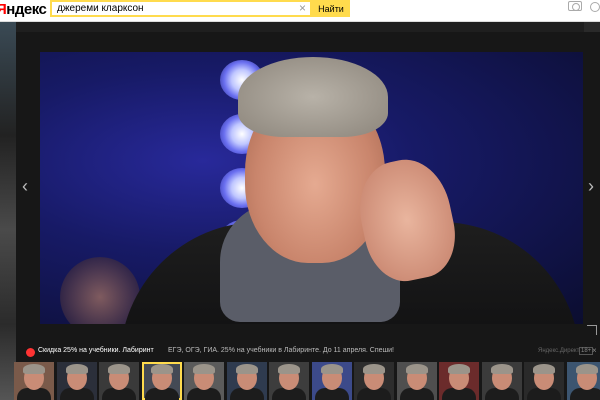 This screenshot has height=400, width=600. I want to click on search-box: ×, so click(181, 8).